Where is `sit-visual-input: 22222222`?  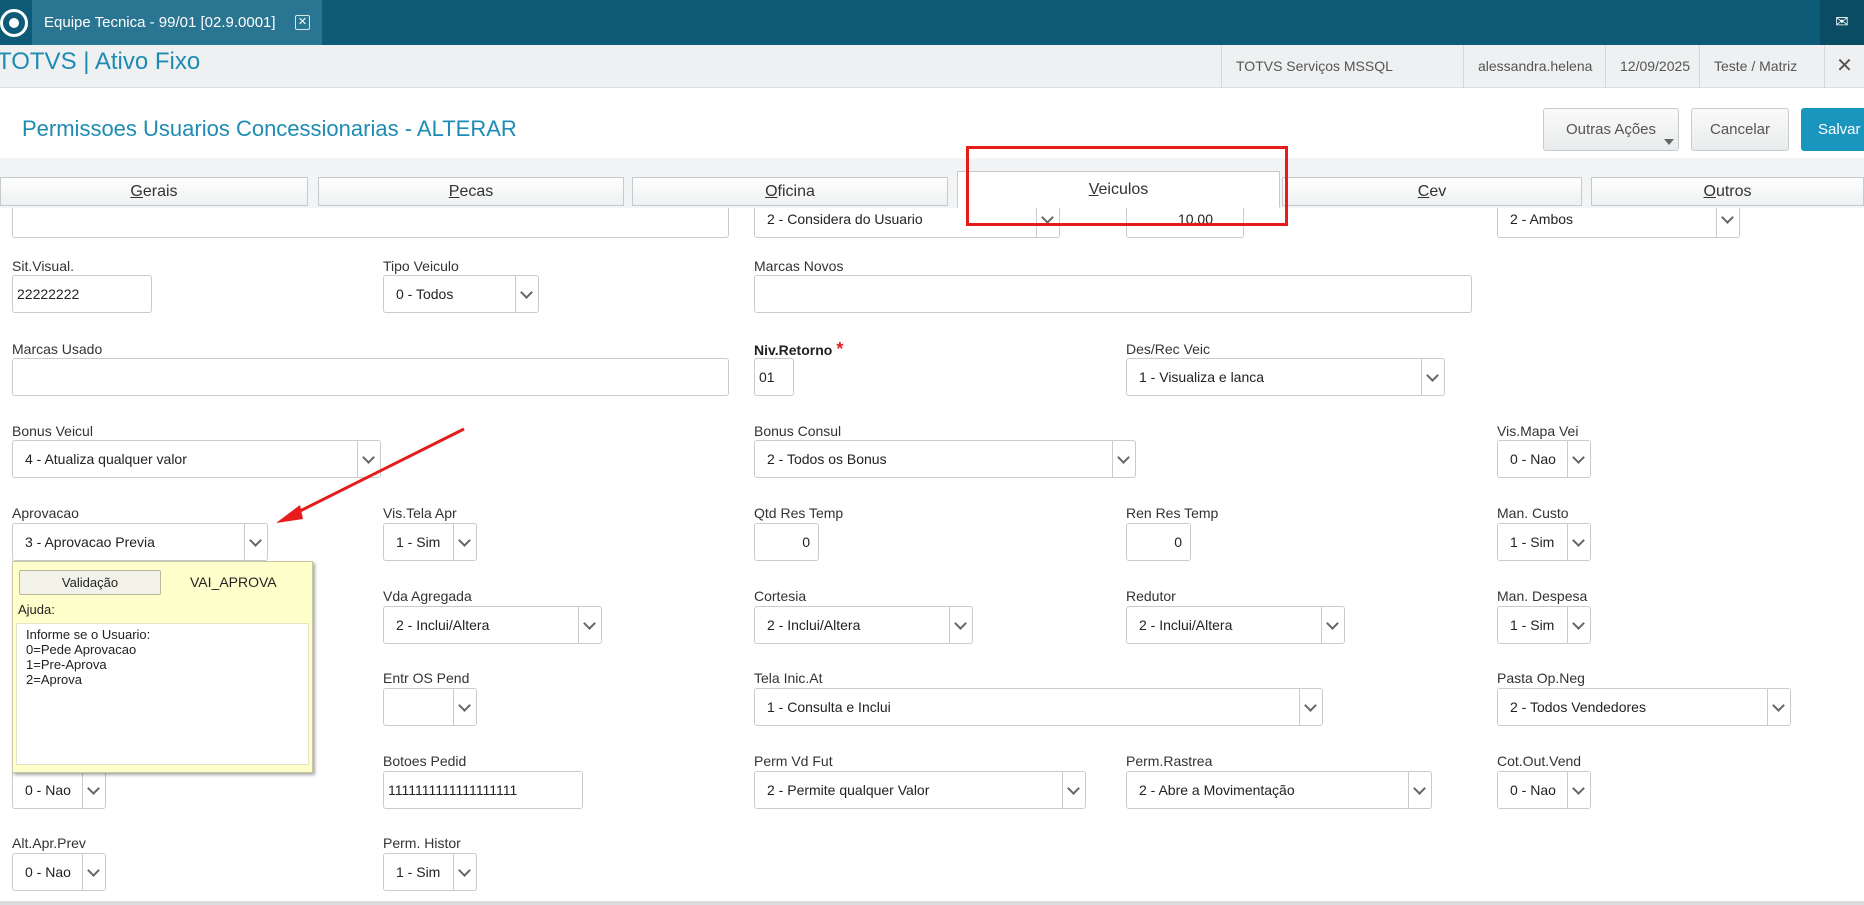 sit-visual-input: 22222222 is located at coordinates (82, 294).